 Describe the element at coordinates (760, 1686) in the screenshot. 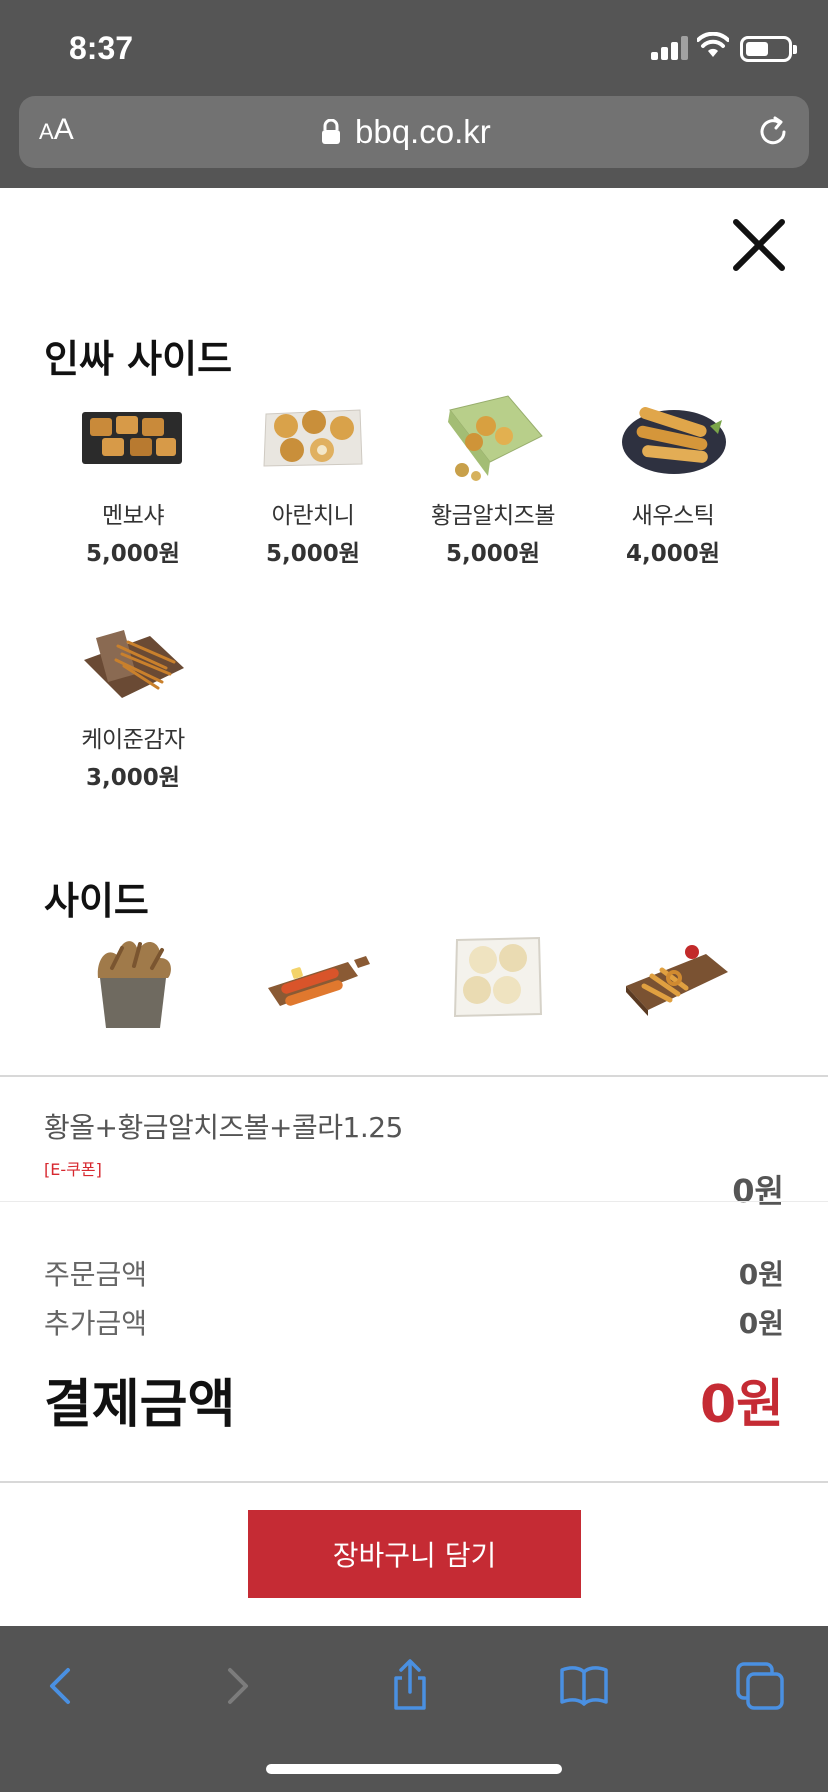

I see `tabs-icon` at that location.